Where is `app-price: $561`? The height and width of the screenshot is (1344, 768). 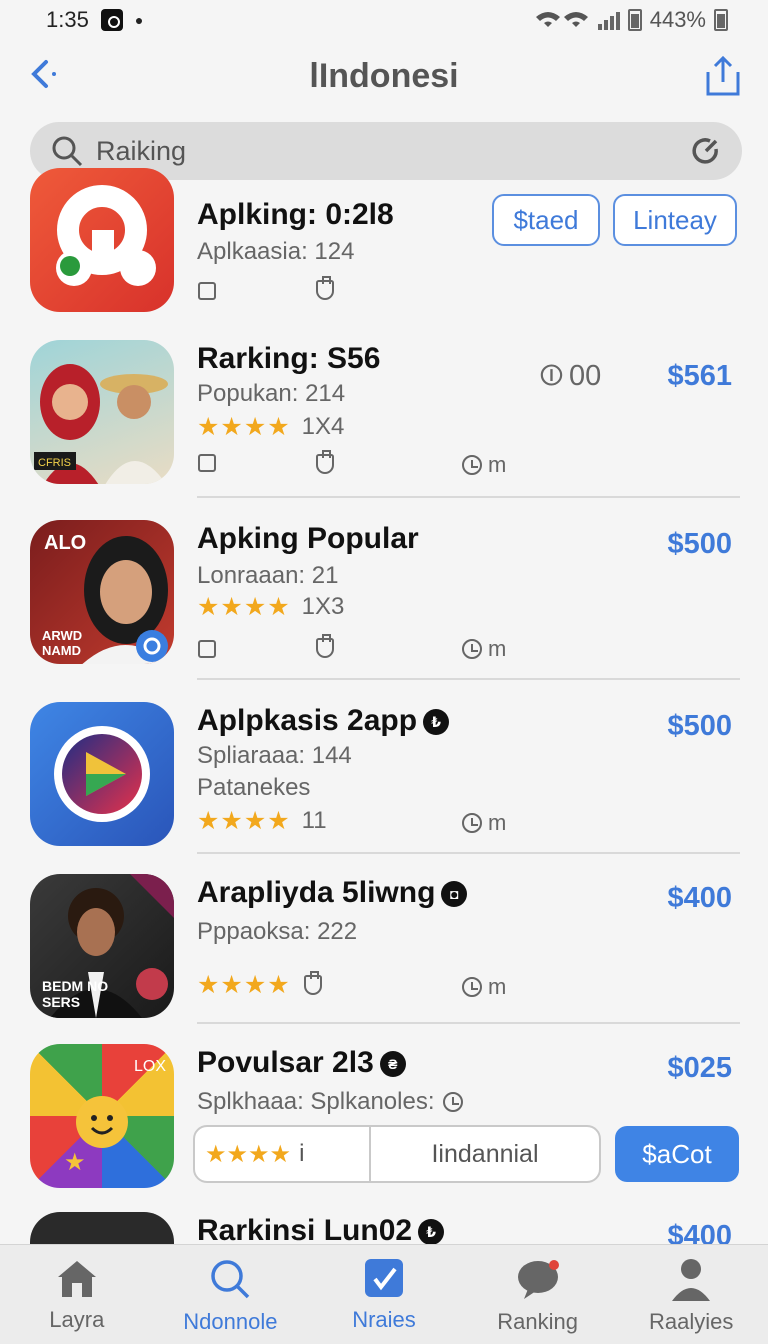 app-price: $561 is located at coordinates (699, 376).